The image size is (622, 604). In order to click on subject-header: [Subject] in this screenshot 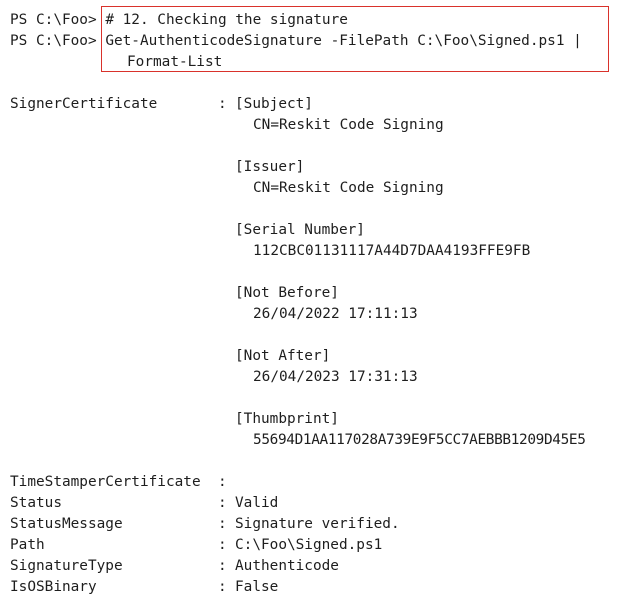, I will do `click(274, 104)`.